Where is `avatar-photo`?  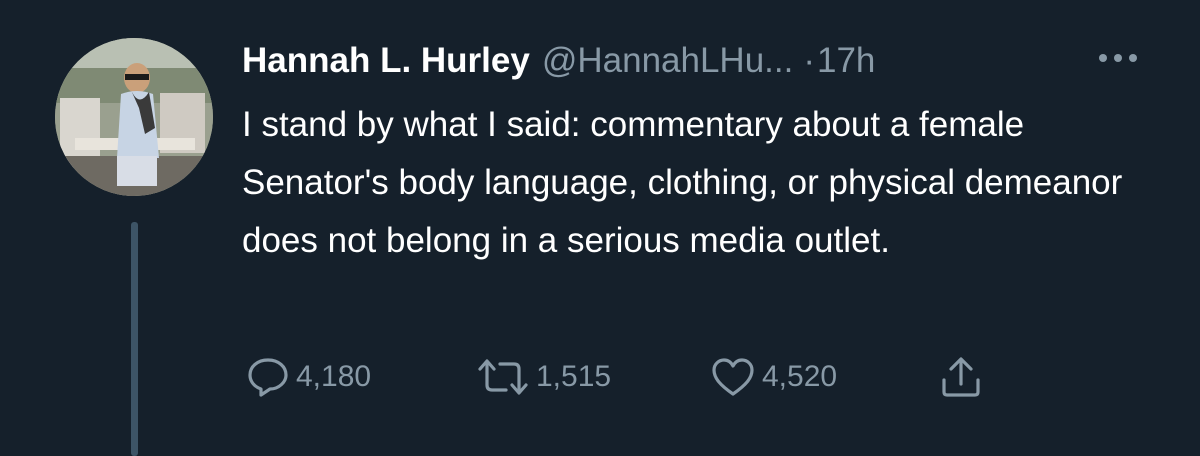 avatar-photo is located at coordinates (134, 117).